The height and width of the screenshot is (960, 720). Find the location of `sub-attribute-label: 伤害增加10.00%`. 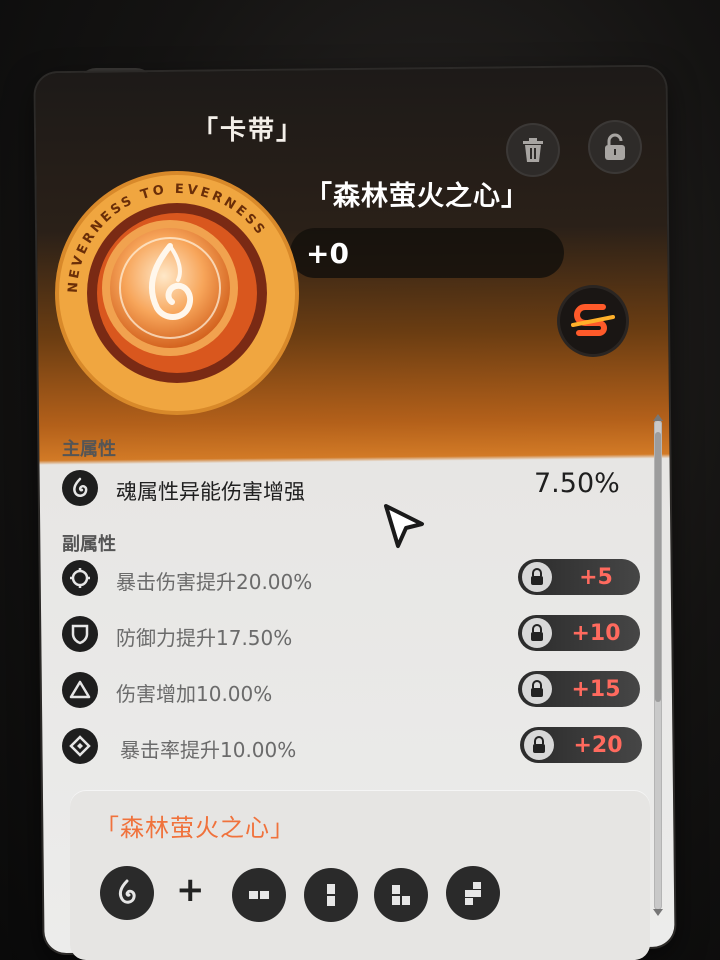

sub-attribute-label: 伤害增加10.00% is located at coordinates (194, 694).